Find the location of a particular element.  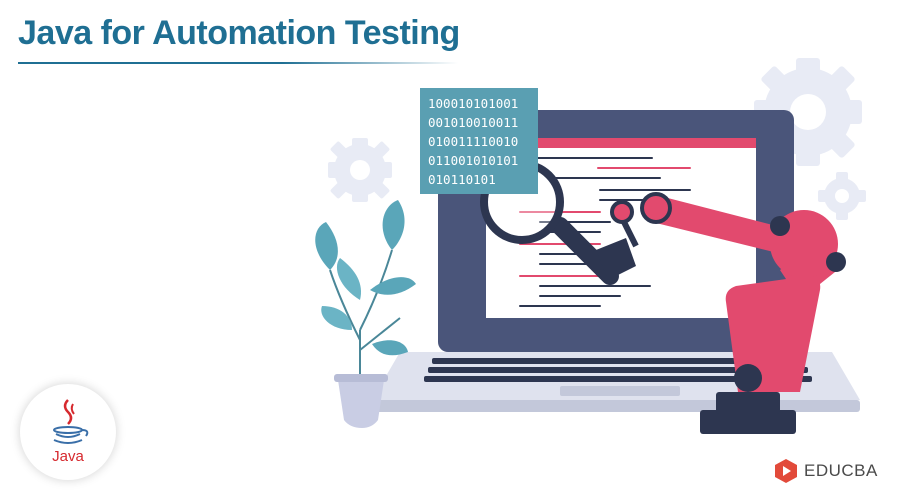

binary-line: 001010010011 is located at coordinates (473, 122).